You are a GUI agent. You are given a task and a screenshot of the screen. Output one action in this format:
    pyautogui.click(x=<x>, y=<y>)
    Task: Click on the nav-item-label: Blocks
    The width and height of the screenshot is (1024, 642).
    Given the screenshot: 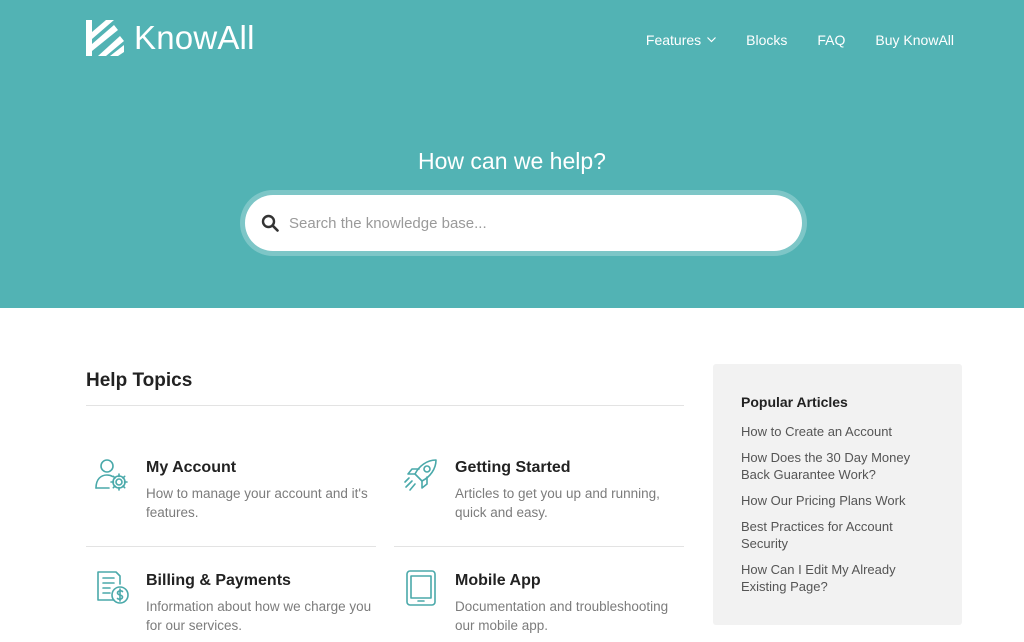 What is the action you would take?
    pyautogui.click(x=767, y=40)
    